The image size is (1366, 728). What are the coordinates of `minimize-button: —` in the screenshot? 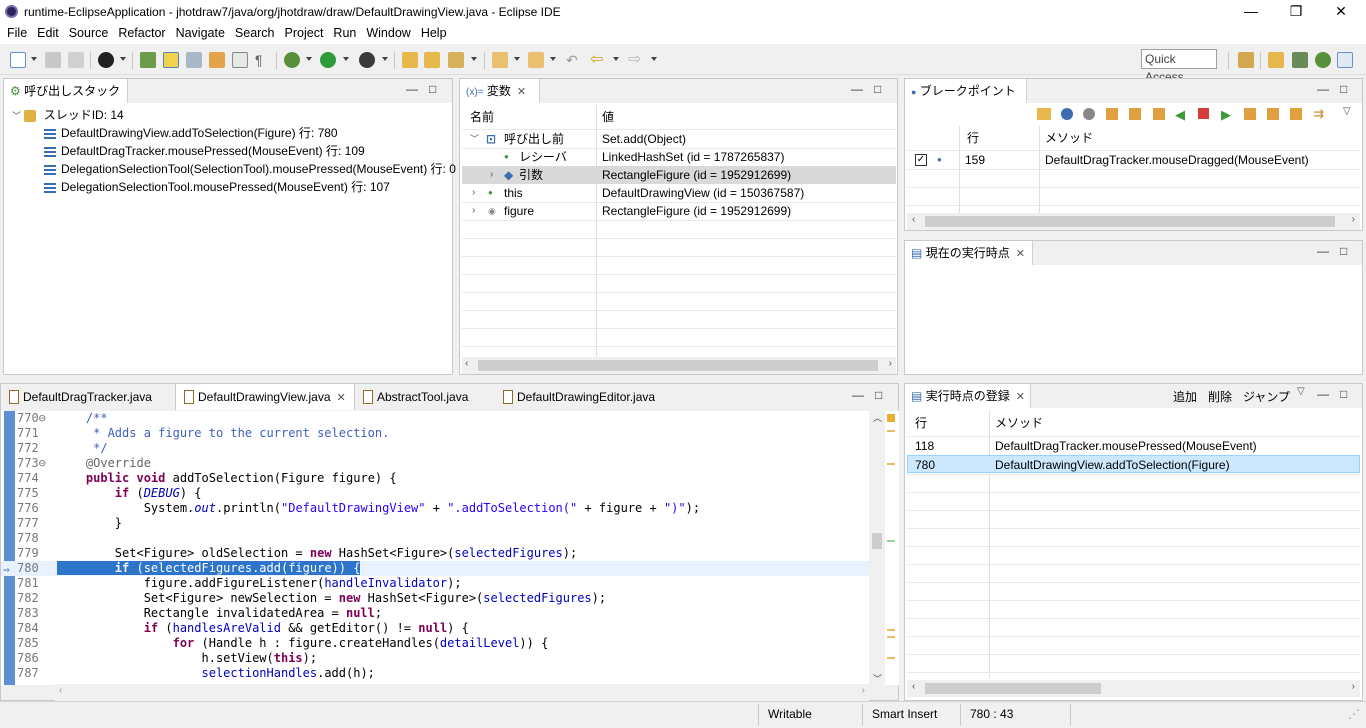 It's located at (1251, 12).